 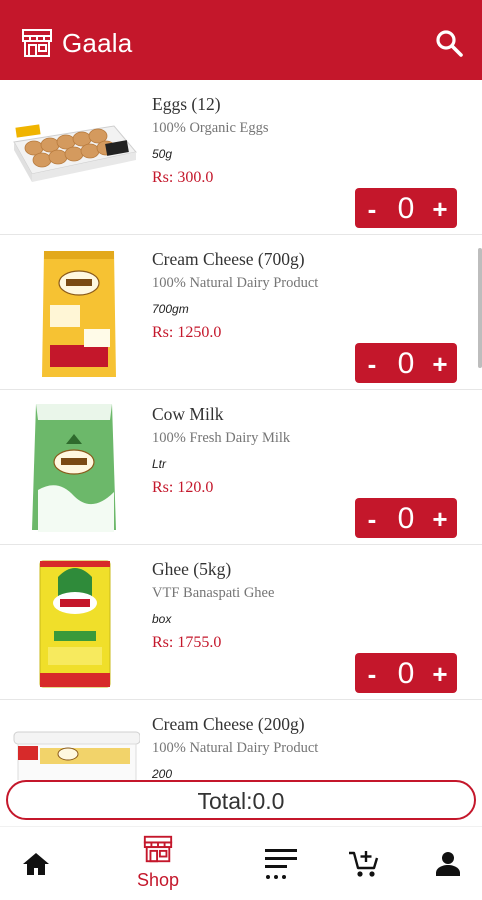 What do you see at coordinates (213, 593) in the screenshot?
I see `product-description: VTF Banaspati Ghee` at bounding box center [213, 593].